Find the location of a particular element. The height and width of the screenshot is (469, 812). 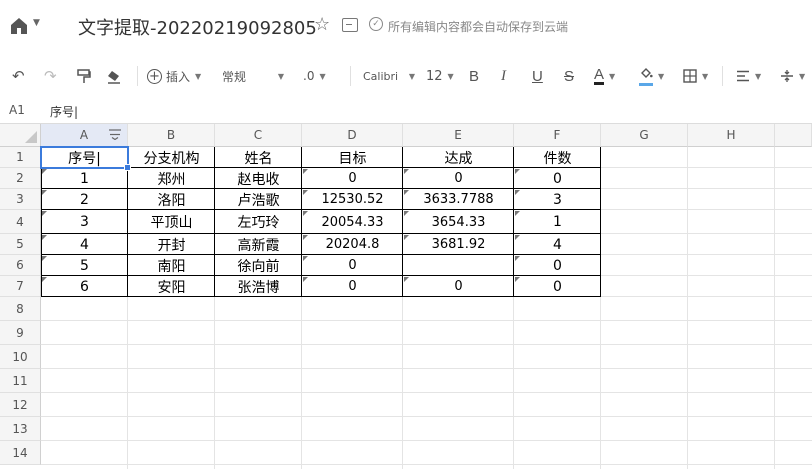

fill-handle is located at coordinates (127, 167).